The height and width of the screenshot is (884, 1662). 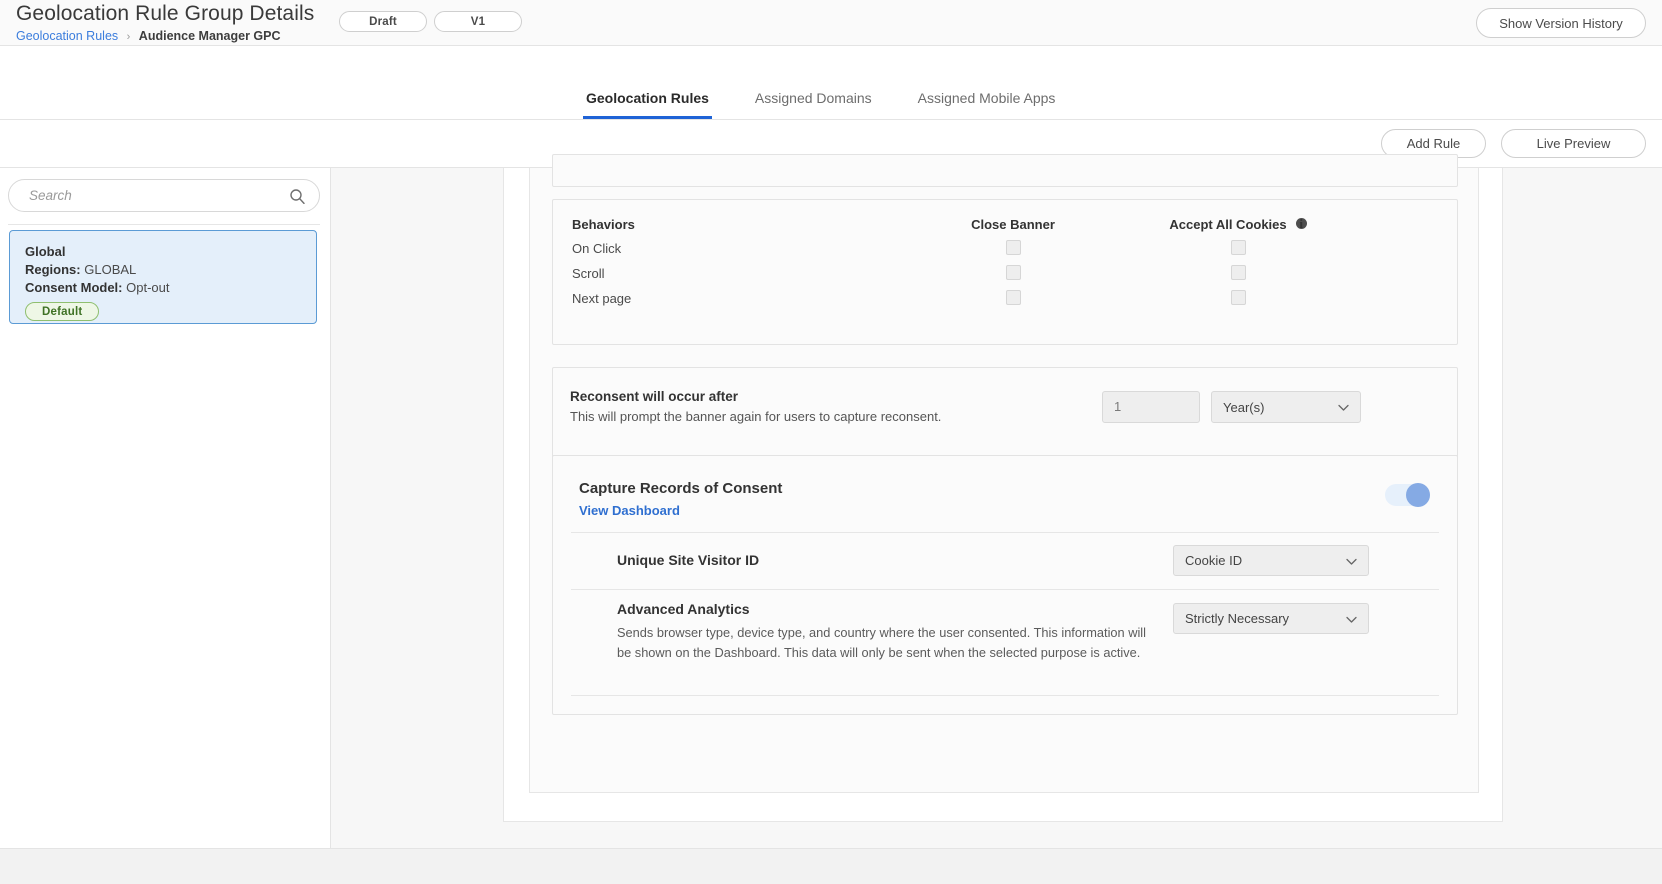 I want to click on tab-geolocation-rules: Geolocation Rules, so click(x=647, y=104).